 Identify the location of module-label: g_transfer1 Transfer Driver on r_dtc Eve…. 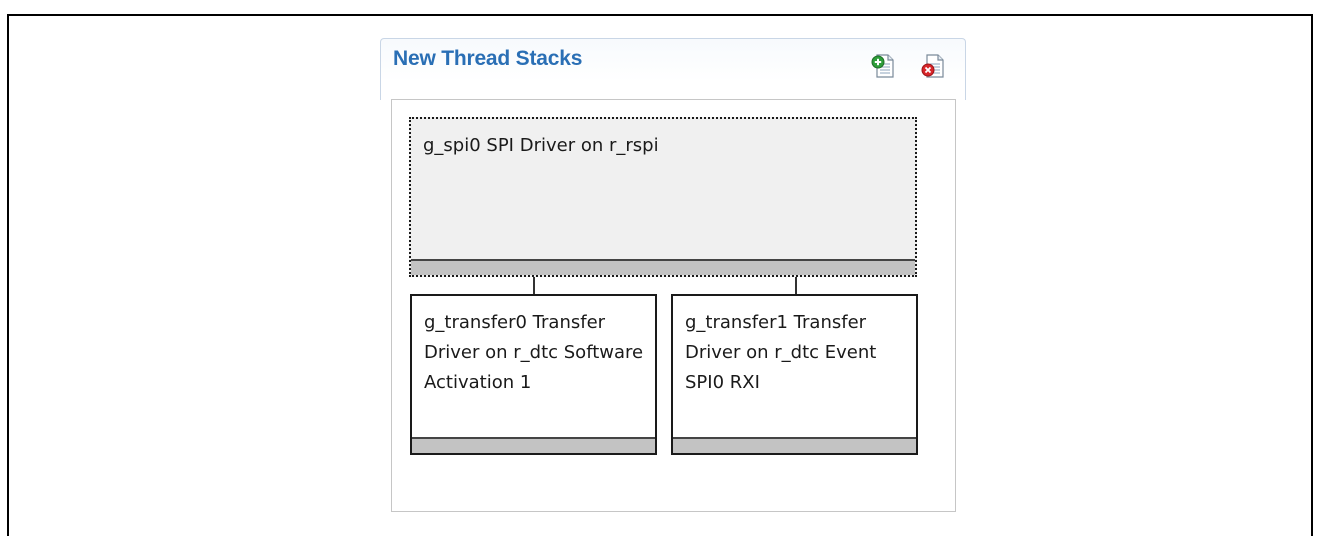
(781, 352).